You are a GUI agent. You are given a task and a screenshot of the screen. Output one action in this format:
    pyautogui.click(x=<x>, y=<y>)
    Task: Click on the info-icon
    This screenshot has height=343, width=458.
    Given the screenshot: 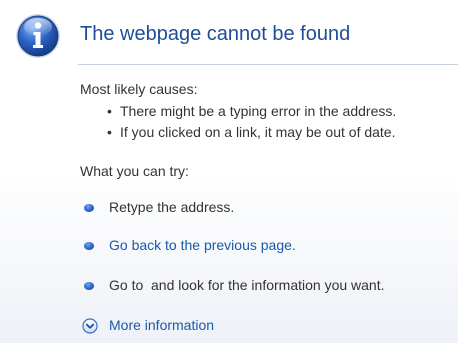 What is the action you would take?
    pyautogui.click(x=38, y=36)
    